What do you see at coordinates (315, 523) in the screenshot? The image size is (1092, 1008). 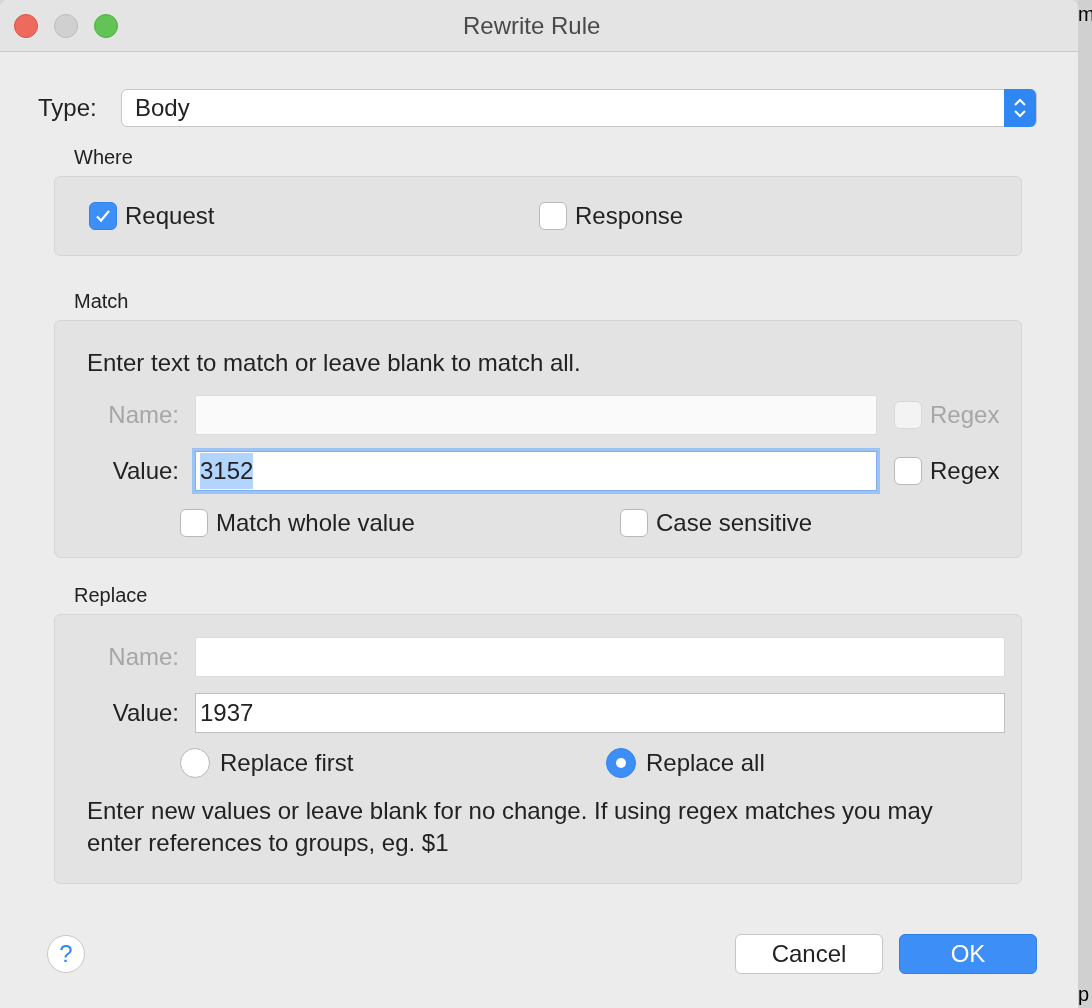 I see `checkbox-label: Match whole value` at bounding box center [315, 523].